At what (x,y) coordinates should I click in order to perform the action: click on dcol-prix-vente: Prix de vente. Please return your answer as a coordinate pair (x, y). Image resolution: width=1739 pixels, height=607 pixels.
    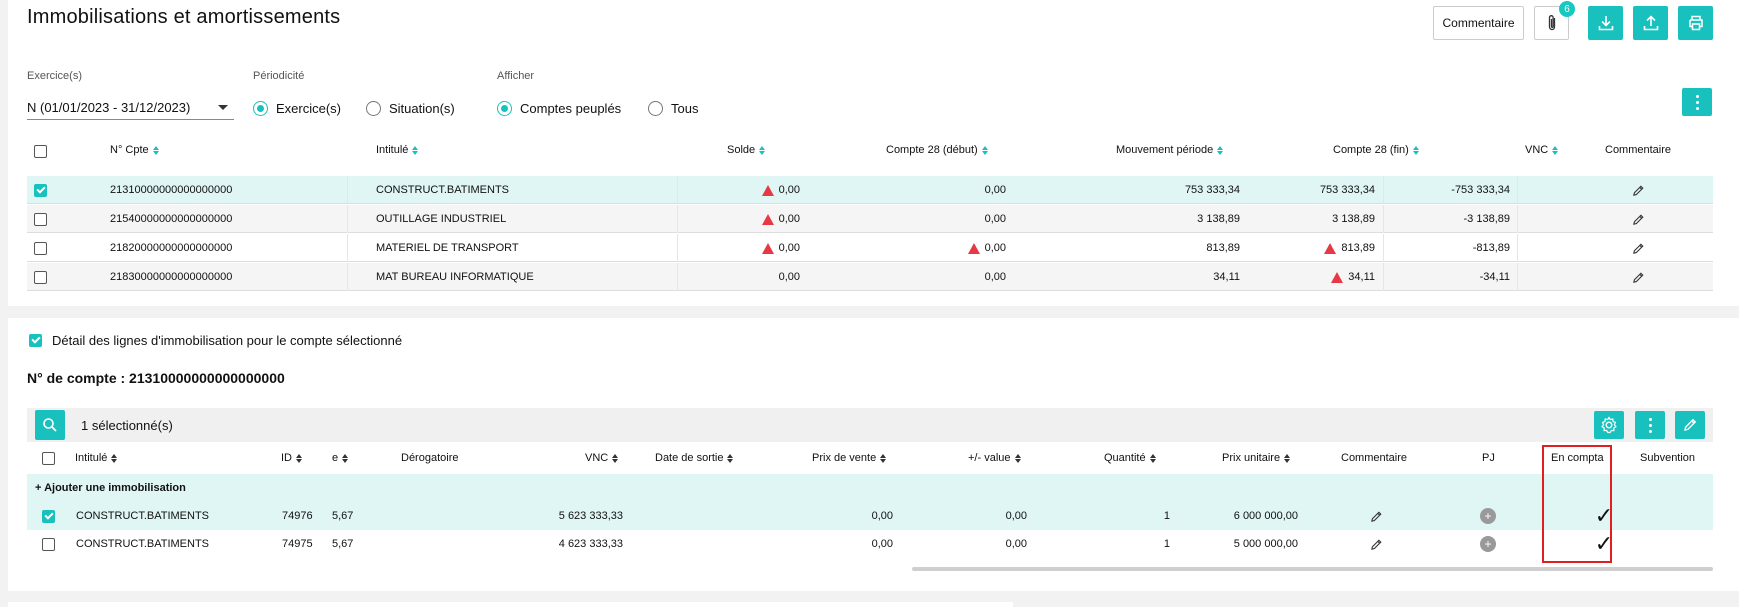
    Looking at the image, I should click on (849, 458).